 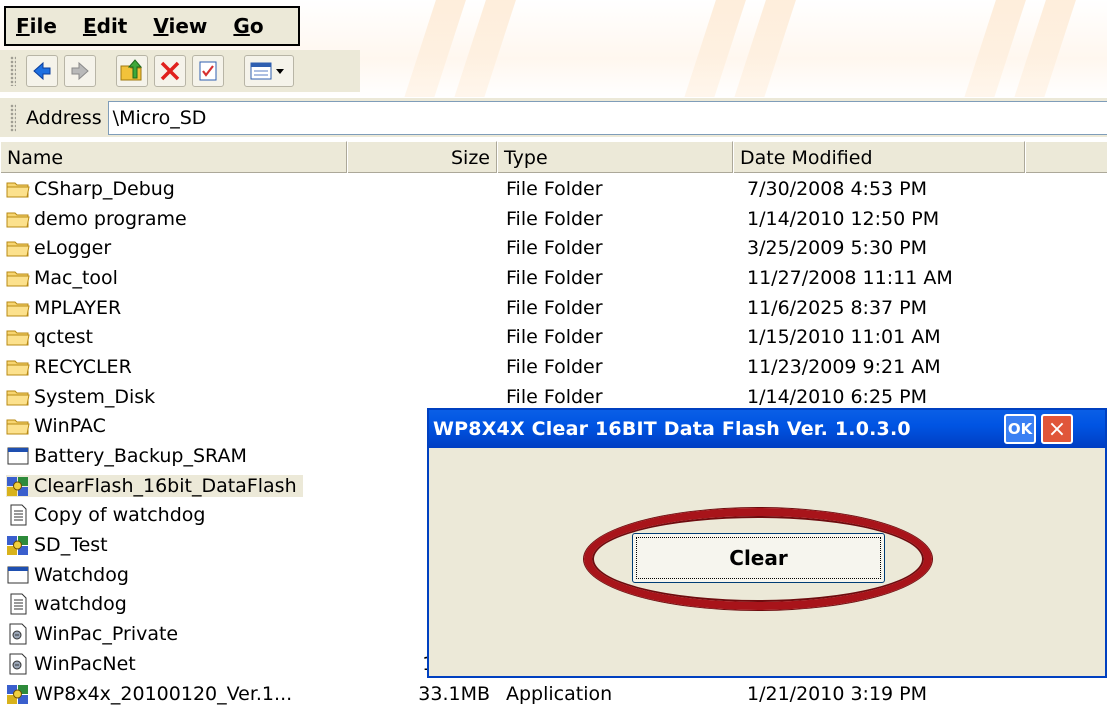 What do you see at coordinates (78, 307) in the screenshot?
I see `file-name: MPLAYER` at bounding box center [78, 307].